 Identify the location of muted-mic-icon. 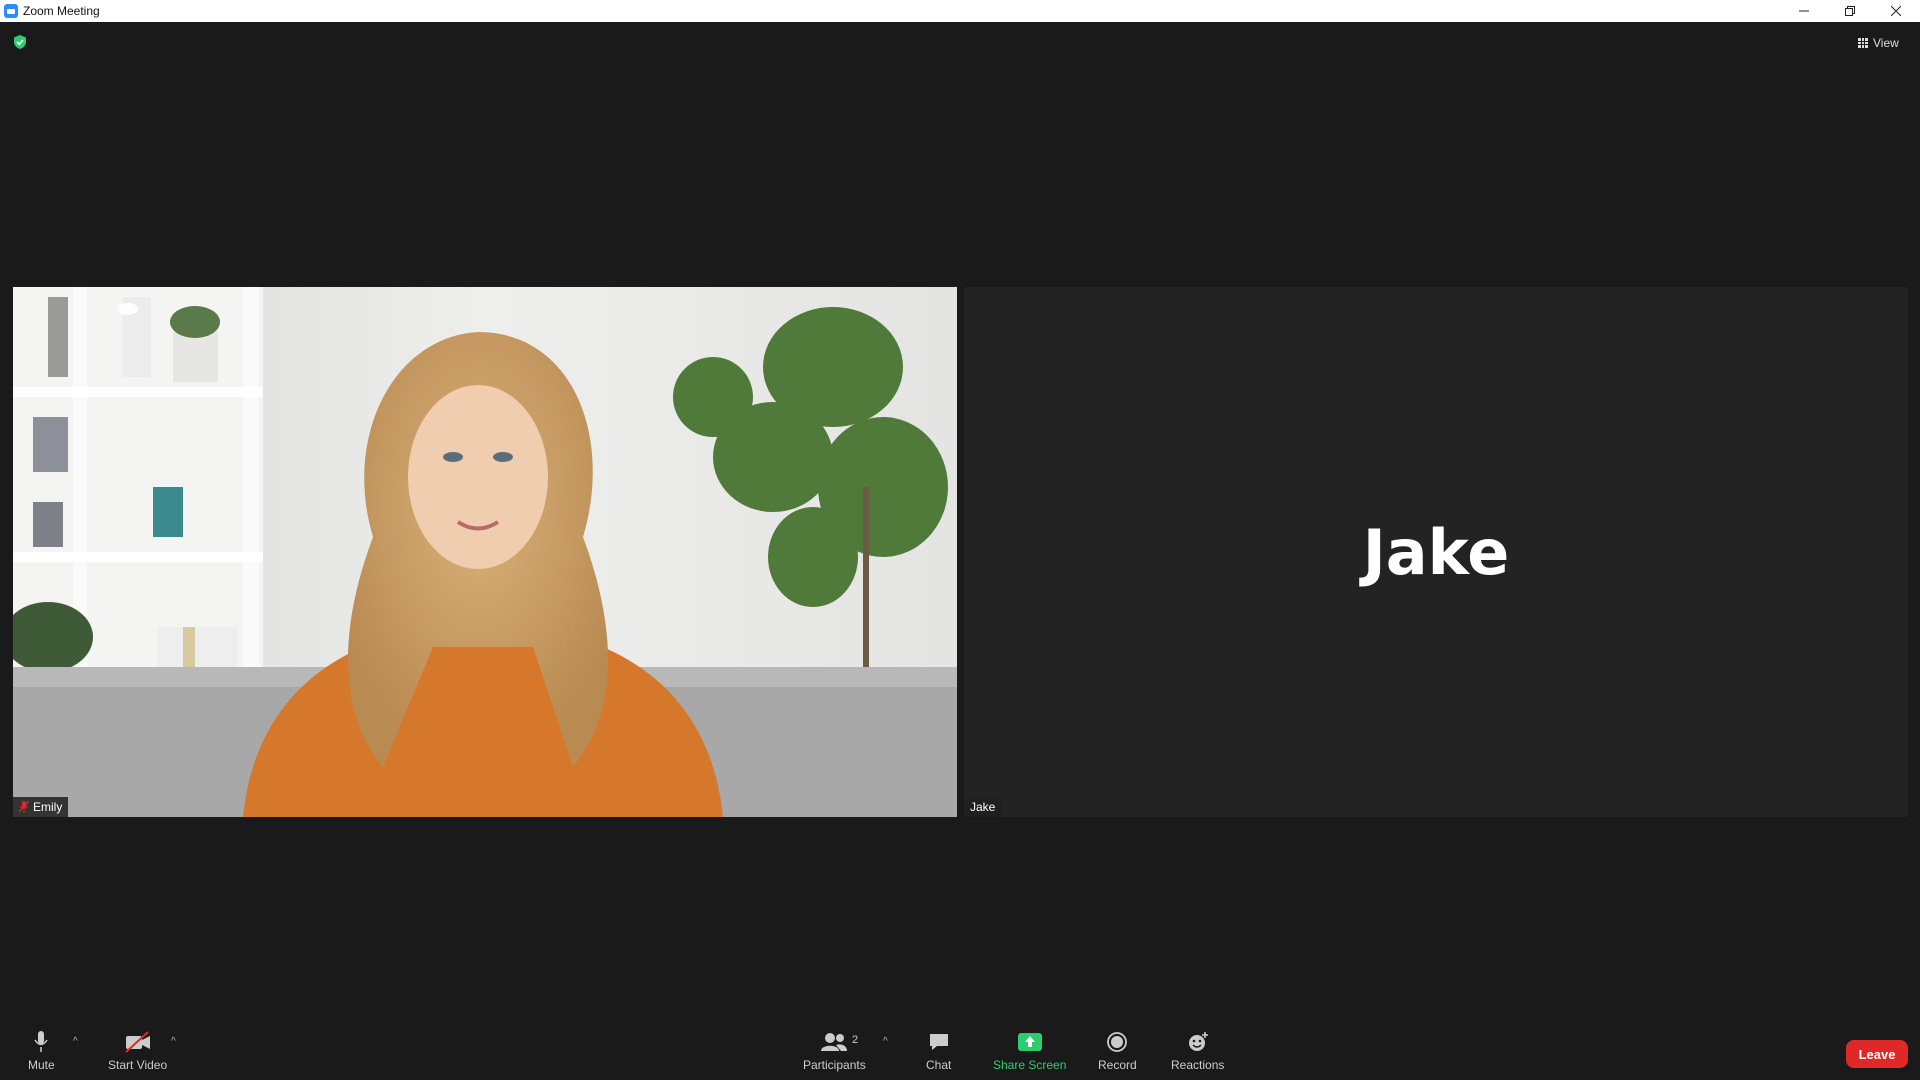
(24, 807).